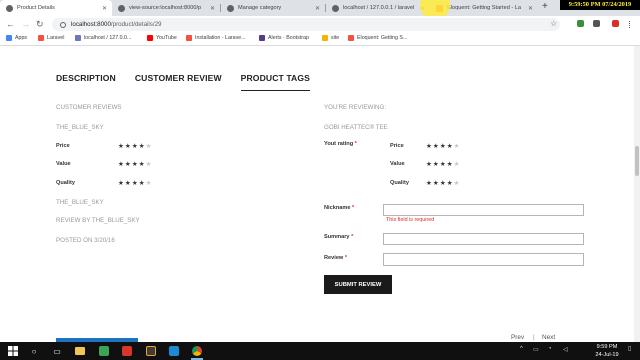 This screenshot has width=640, height=360. I want to click on rating-label: Price, so click(63, 146).